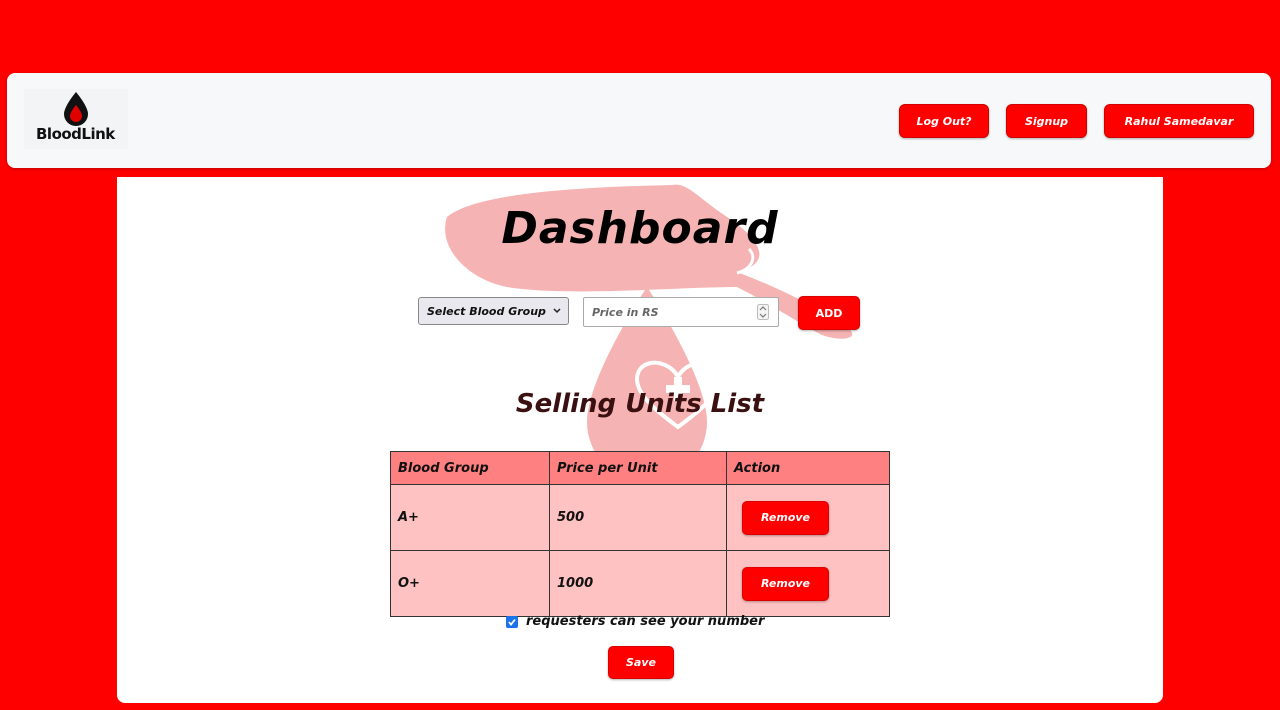 This screenshot has width=1280, height=710. Describe the element at coordinates (470, 468) in the screenshot. I see `column-header-blood-group: Blood Group` at that location.